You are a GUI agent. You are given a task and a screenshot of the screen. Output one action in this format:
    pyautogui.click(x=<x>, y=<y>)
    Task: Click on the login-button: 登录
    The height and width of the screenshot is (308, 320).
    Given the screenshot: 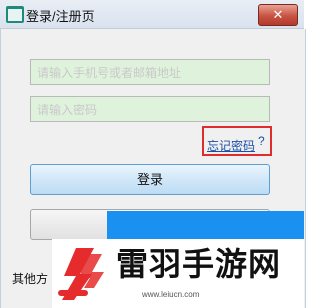 What is the action you would take?
    pyautogui.click(x=150, y=179)
    